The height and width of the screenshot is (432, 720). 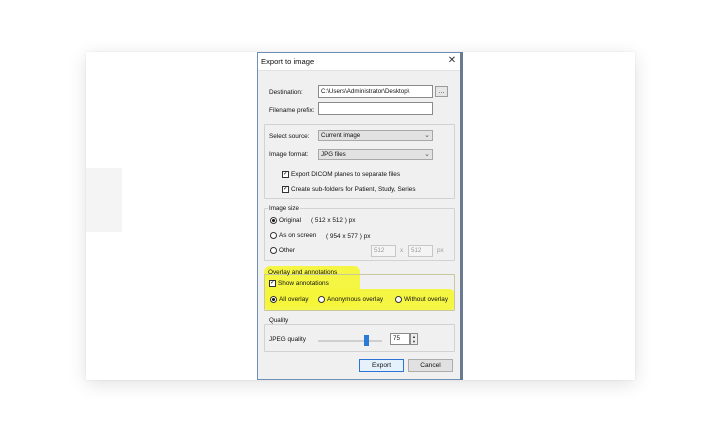 I want to click on original-dims: ( 512 x 512 ) px, so click(x=333, y=220).